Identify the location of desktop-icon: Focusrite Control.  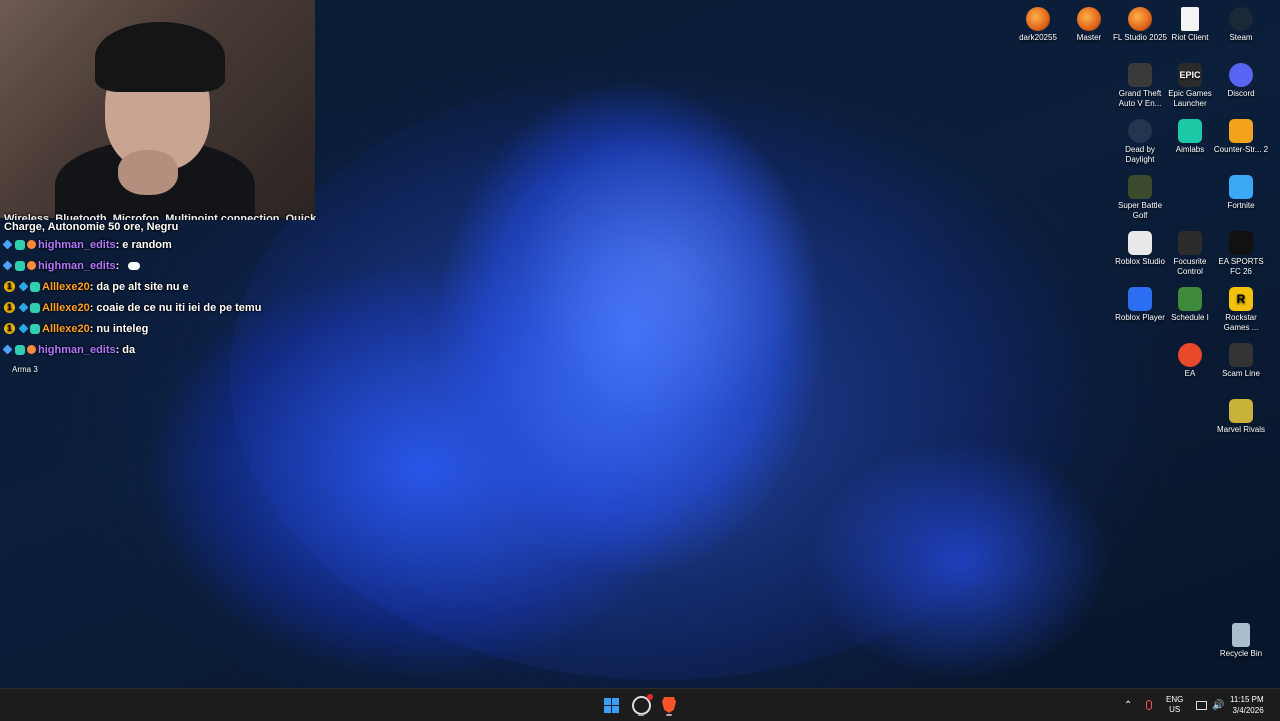
(1190, 253).